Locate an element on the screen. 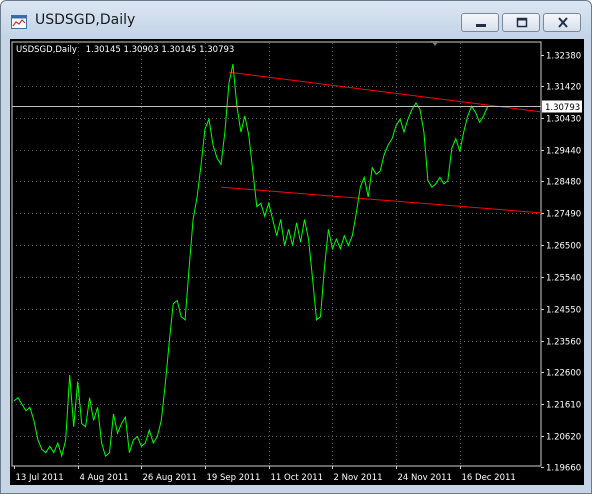 Image resolution: width=592 pixels, height=494 pixels. x-tick-label: 24 Nov 2011 is located at coordinates (425, 478).